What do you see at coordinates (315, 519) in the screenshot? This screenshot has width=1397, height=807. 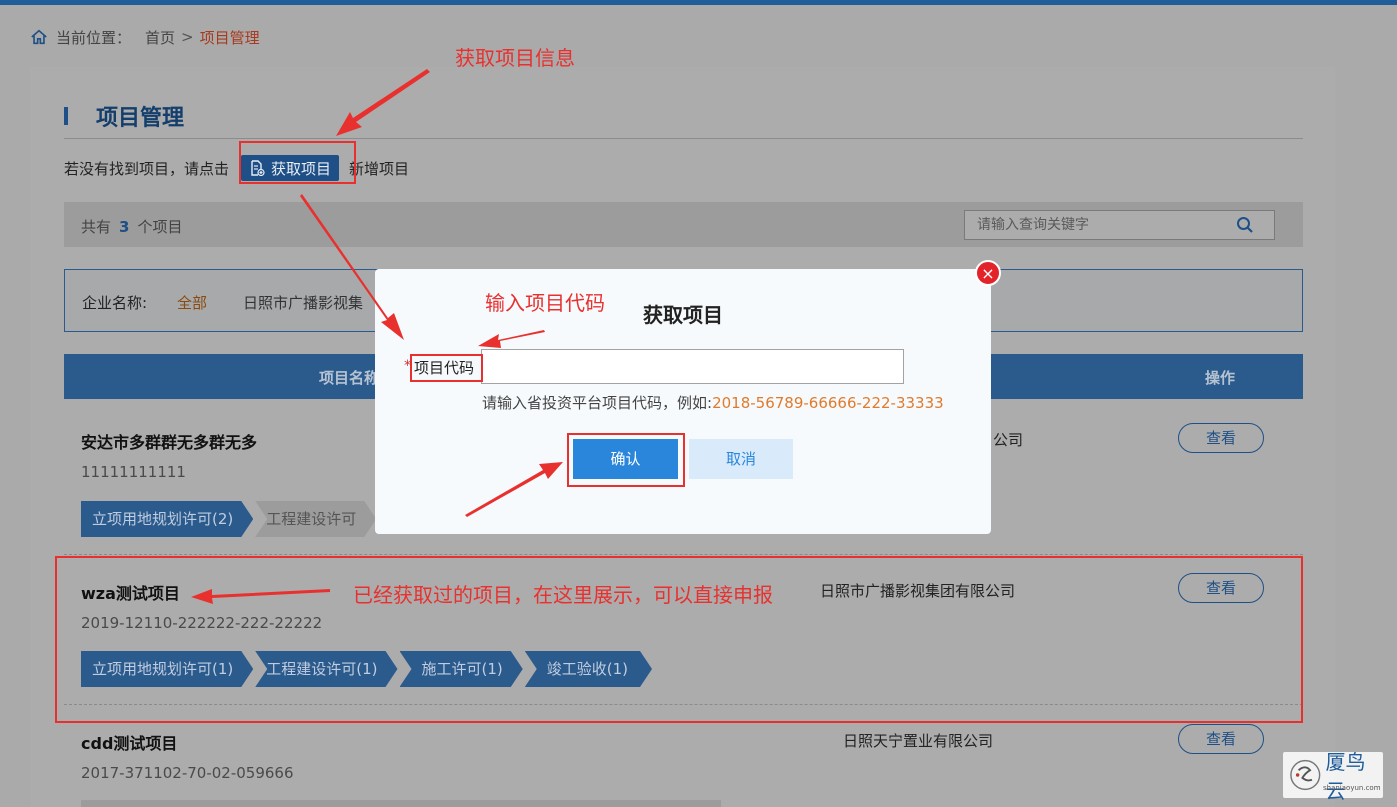 I see `step-construction-permit: 工程建设许可` at bounding box center [315, 519].